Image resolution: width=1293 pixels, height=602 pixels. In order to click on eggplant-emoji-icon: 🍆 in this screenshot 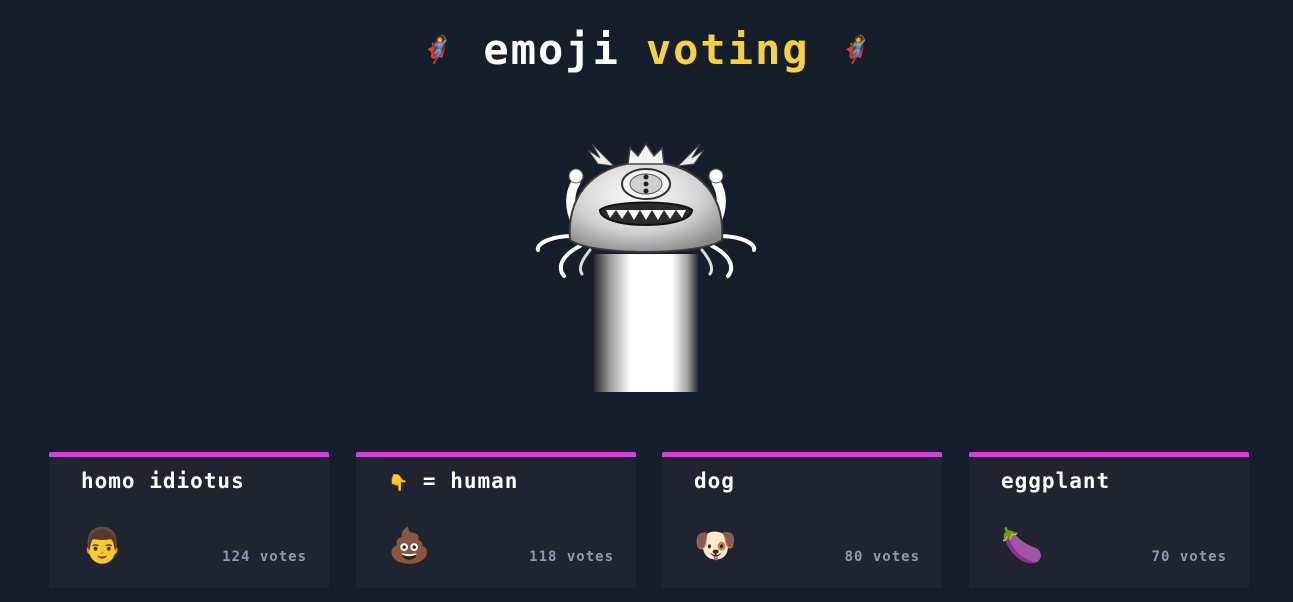, I will do `click(1022, 546)`.